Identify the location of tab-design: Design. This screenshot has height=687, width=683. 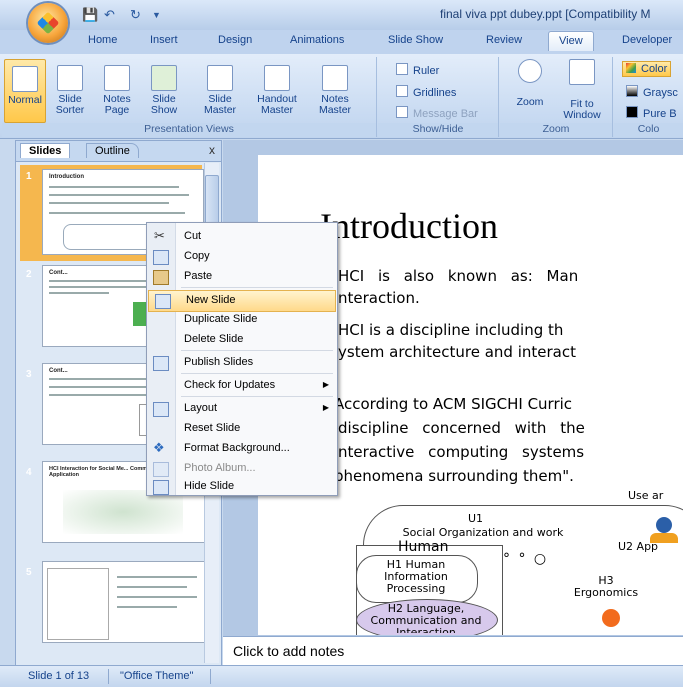
(235, 40).